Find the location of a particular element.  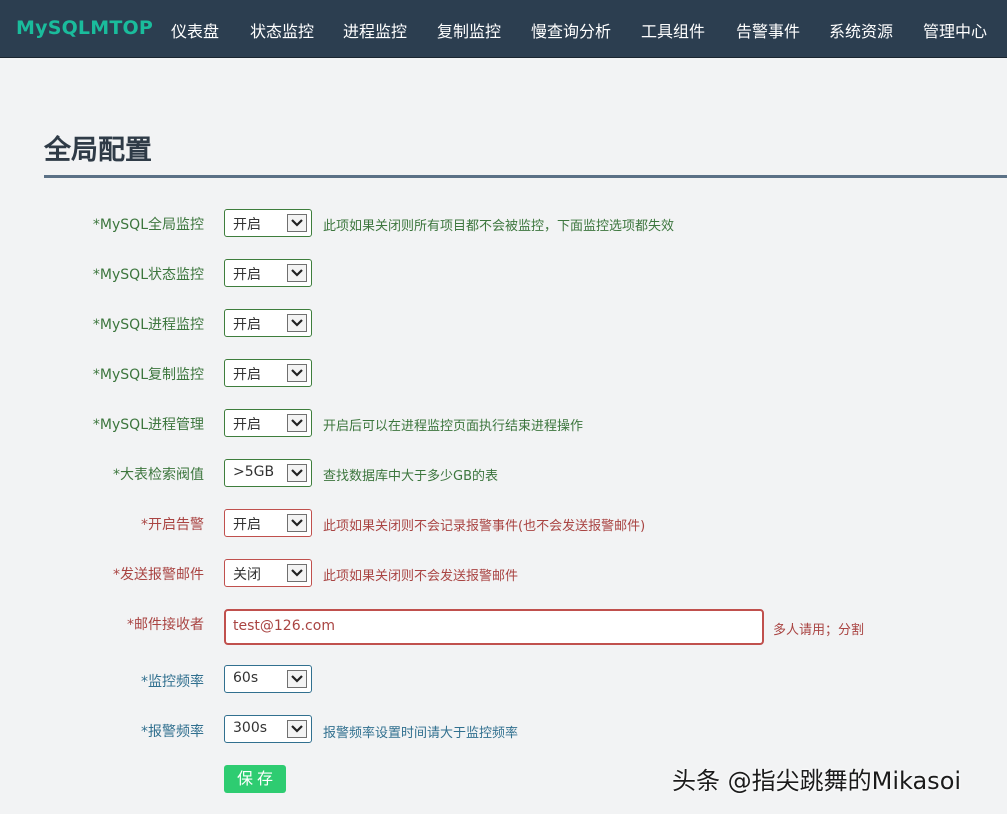

mail-receiver-field-wrapper is located at coordinates (494, 627).